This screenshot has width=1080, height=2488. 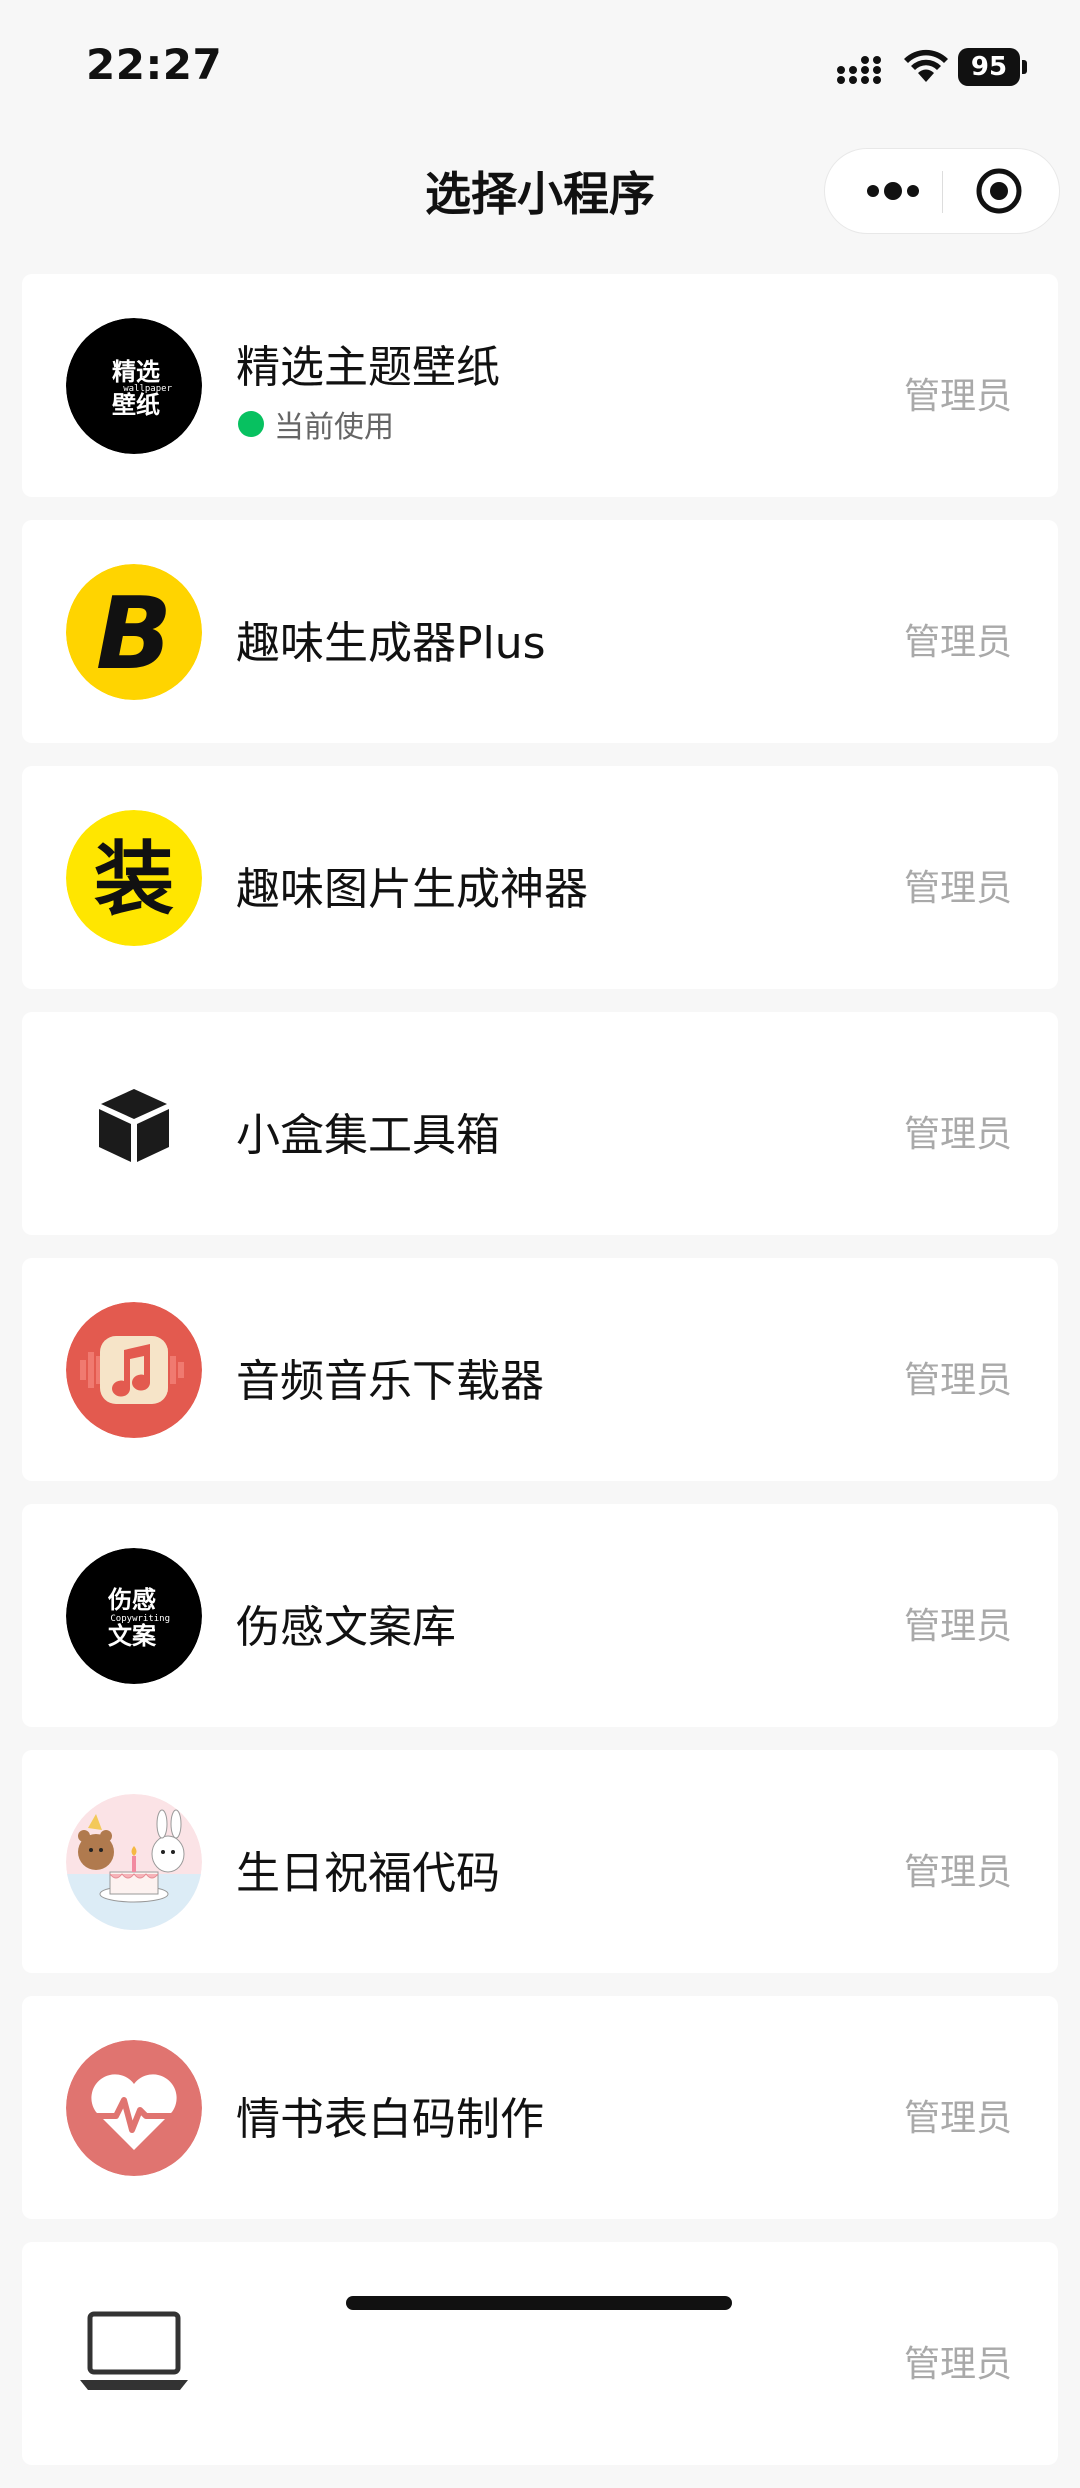 I want to click on signal-icon, so click(x=859, y=70).